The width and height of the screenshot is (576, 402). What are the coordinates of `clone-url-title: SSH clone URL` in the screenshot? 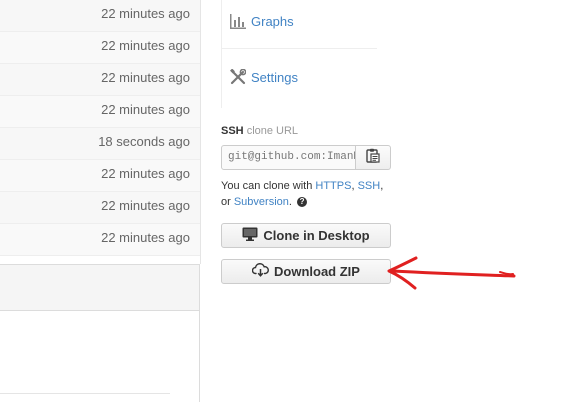 It's located at (259, 131).